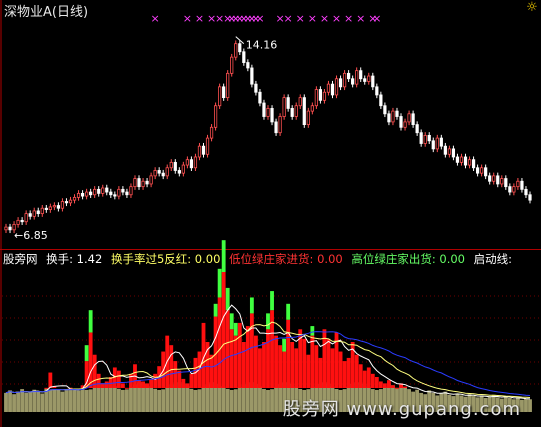 Image resolution: width=541 pixels, height=427 pixels. Describe the element at coordinates (493, 259) in the screenshot. I see `indicator-start-line: 启动线:` at that location.